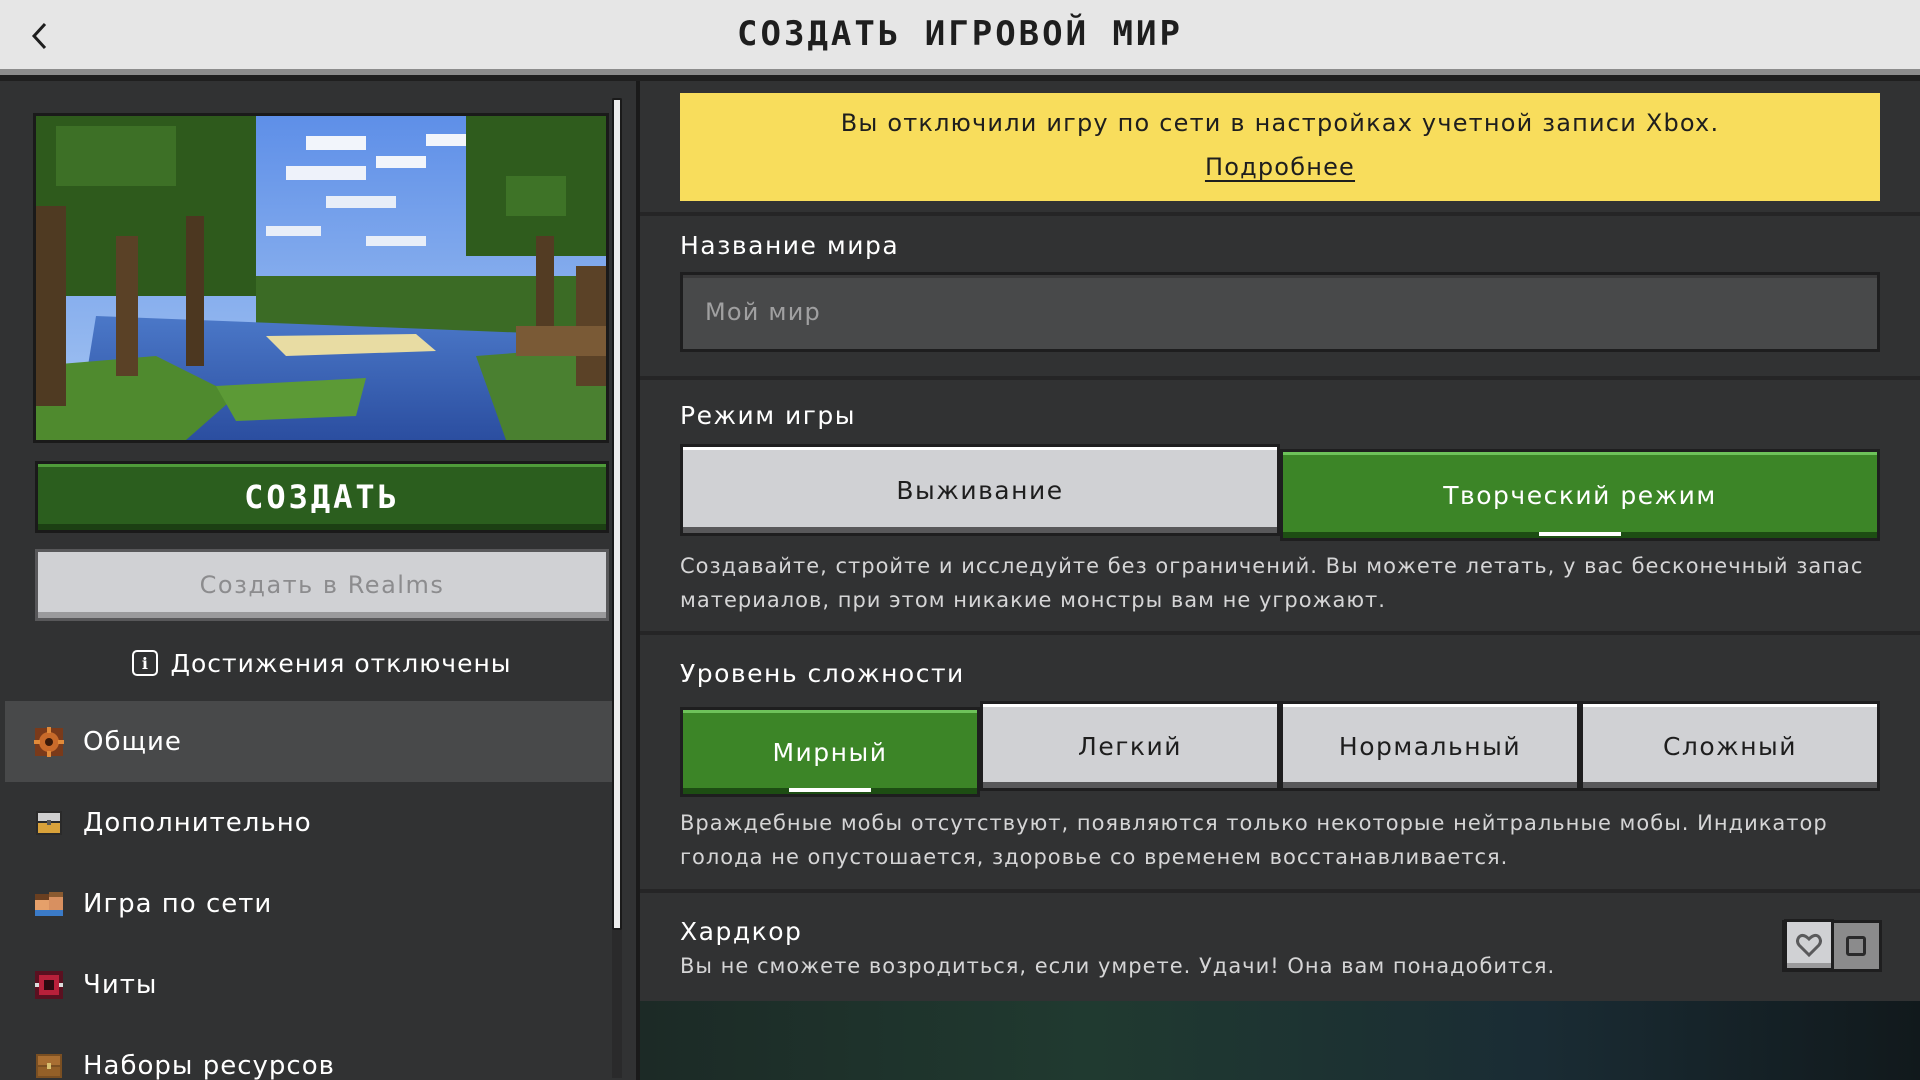  I want to click on world-name-label: Название мира, so click(790, 245).